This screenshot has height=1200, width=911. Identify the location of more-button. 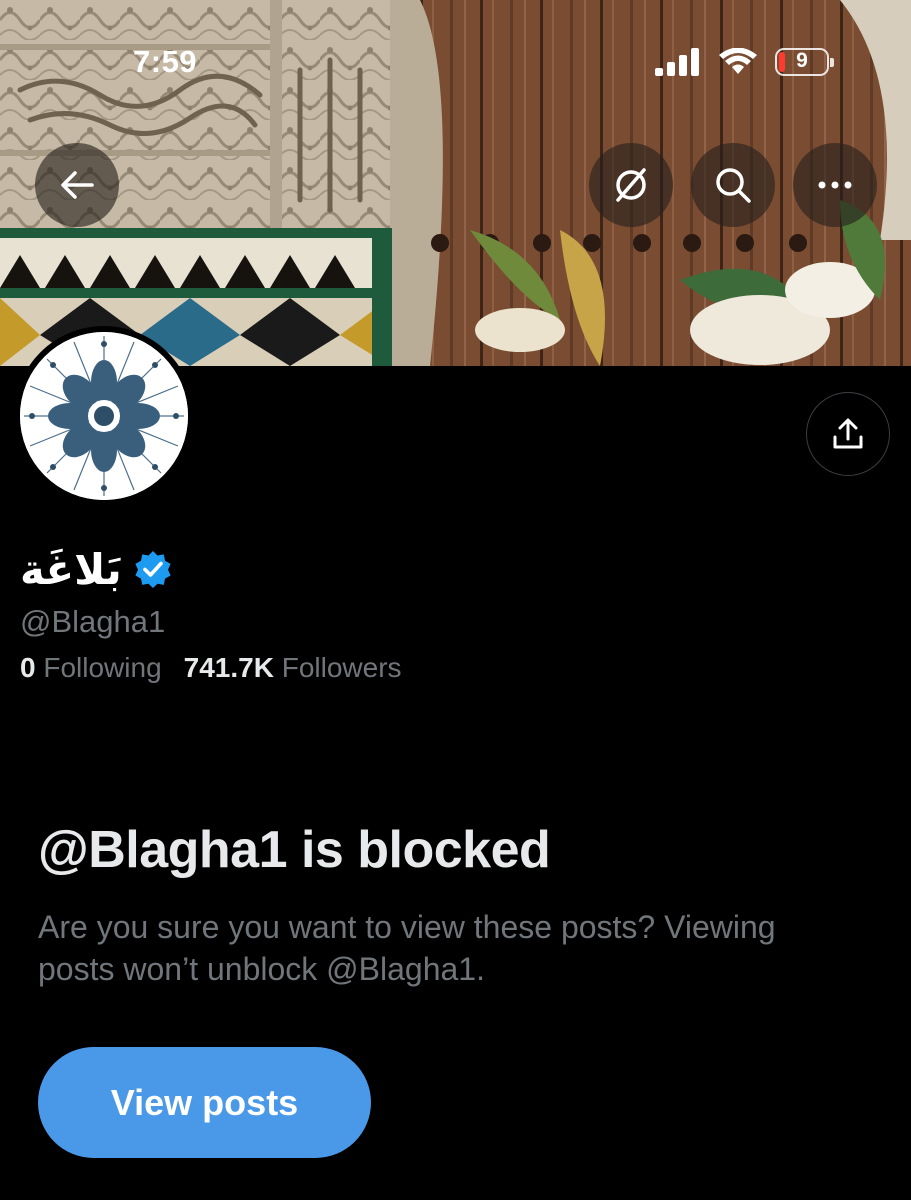
(835, 185).